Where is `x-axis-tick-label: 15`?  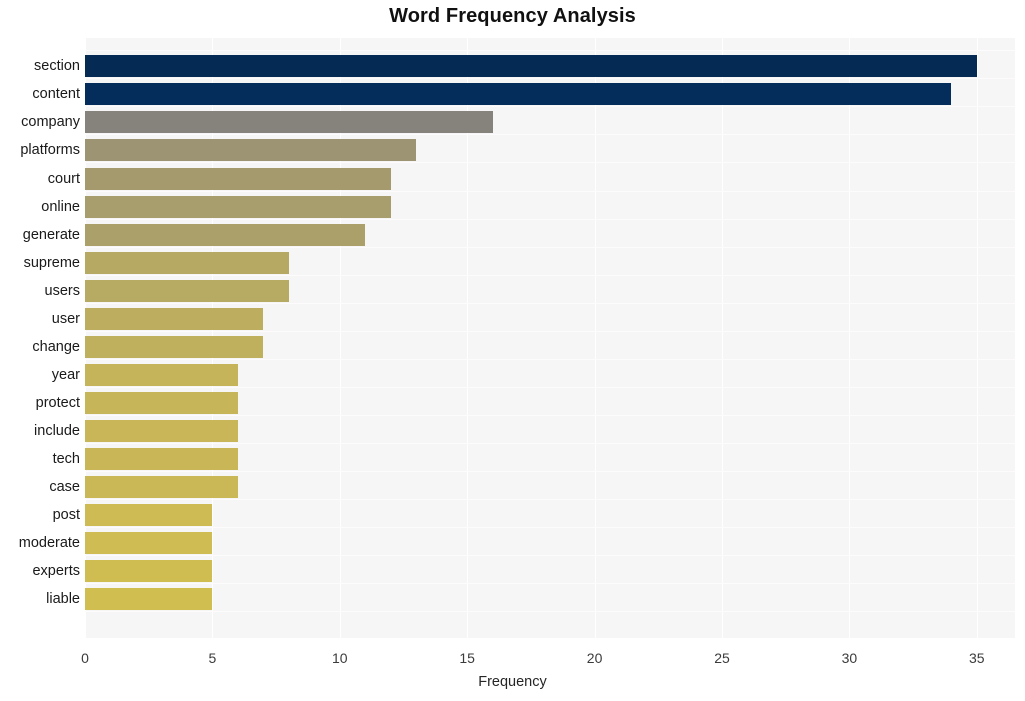 x-axis-tick-label: 15 is located at coordinates (467, 658).